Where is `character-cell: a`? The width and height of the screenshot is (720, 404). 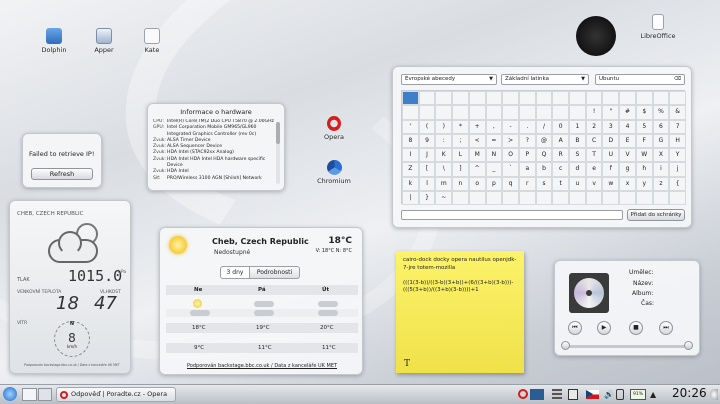 character-cell: a is located at coordinates (527, 169).